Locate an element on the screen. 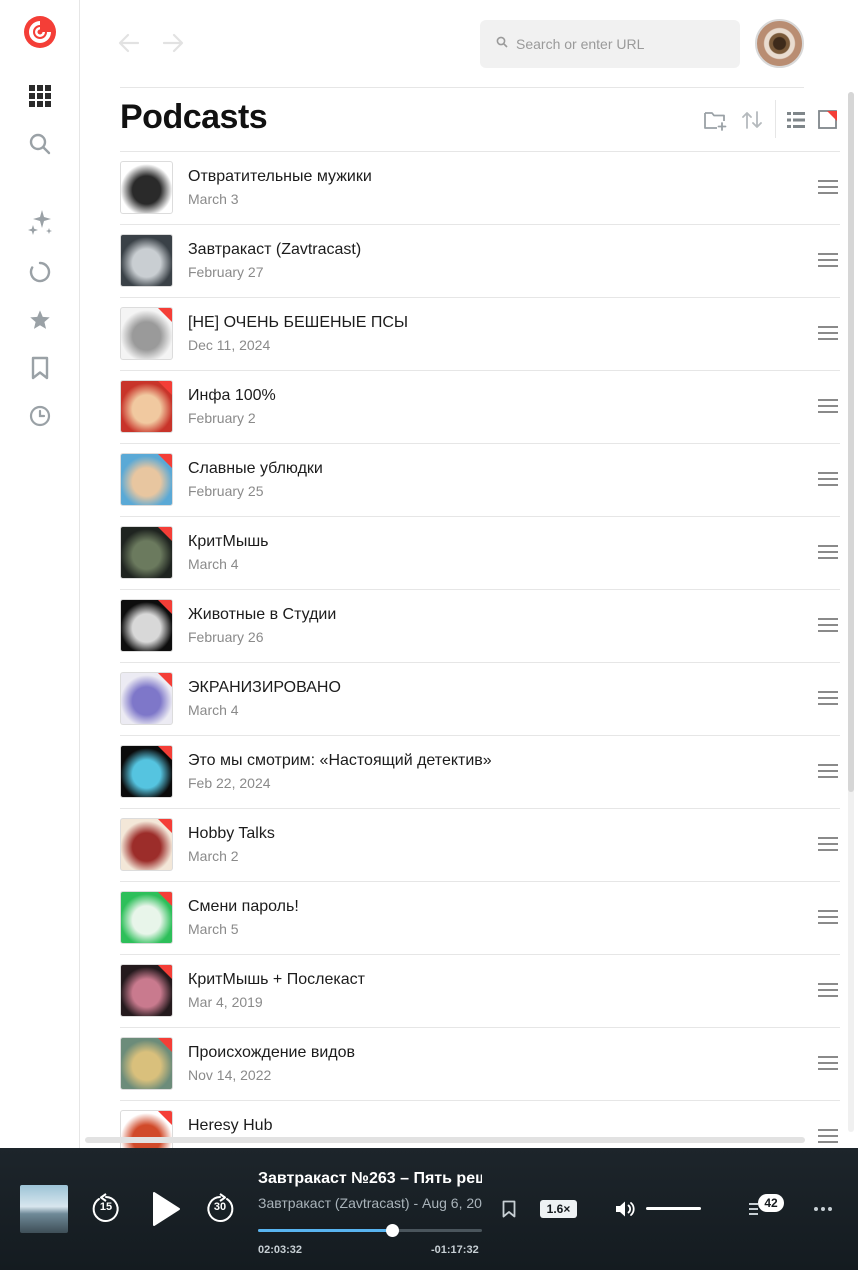  podcast-row: [НЕ] ОЧЕНЬ БЕШЕНЫЕ ПСЫ Dec 11, 2024 is located at coordinates (480, 334).